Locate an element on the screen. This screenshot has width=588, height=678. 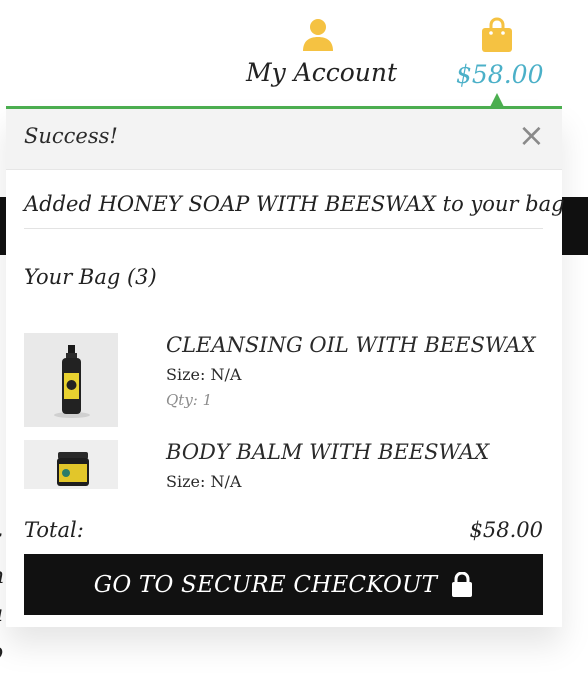
body-balm-jar-image is located at coordinates (71, 464).